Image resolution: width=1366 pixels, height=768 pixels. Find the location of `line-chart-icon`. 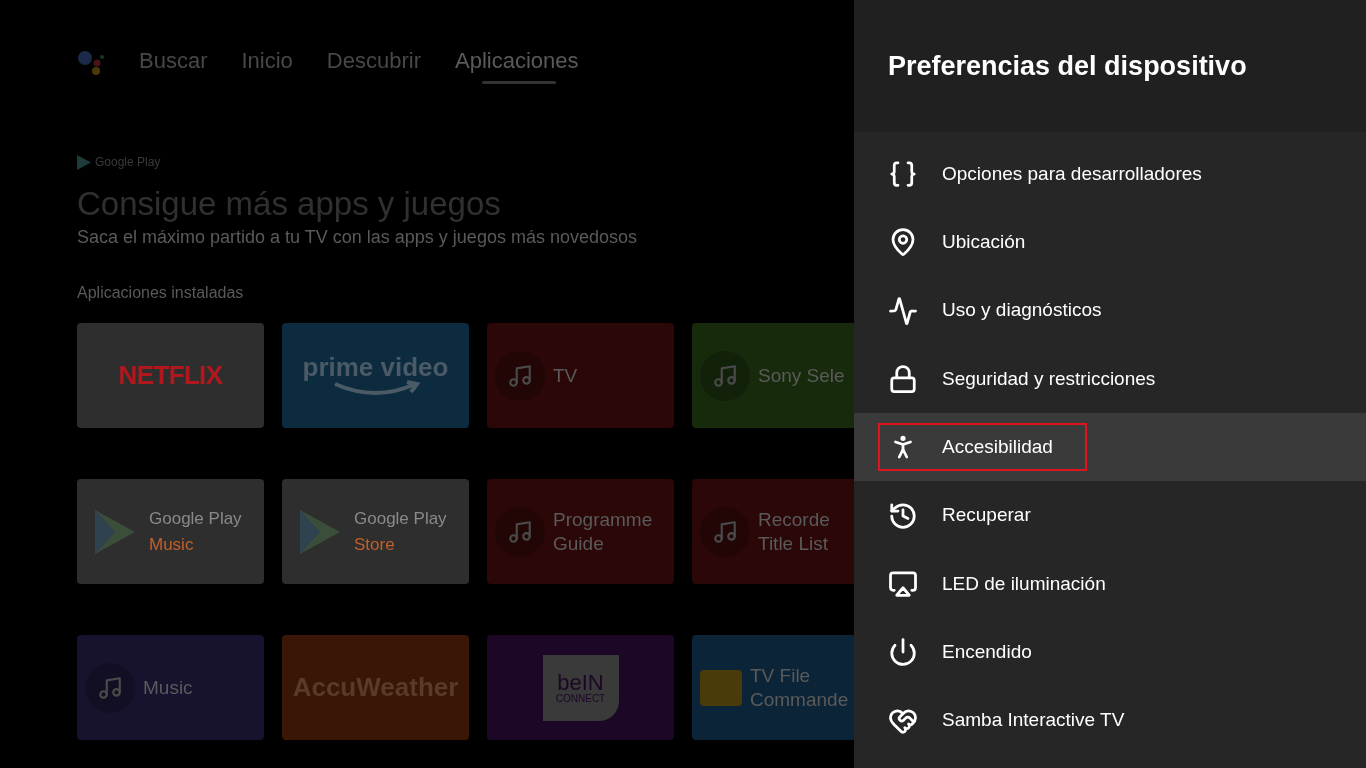

line-chart-icon is located at coordinates (903, 310).